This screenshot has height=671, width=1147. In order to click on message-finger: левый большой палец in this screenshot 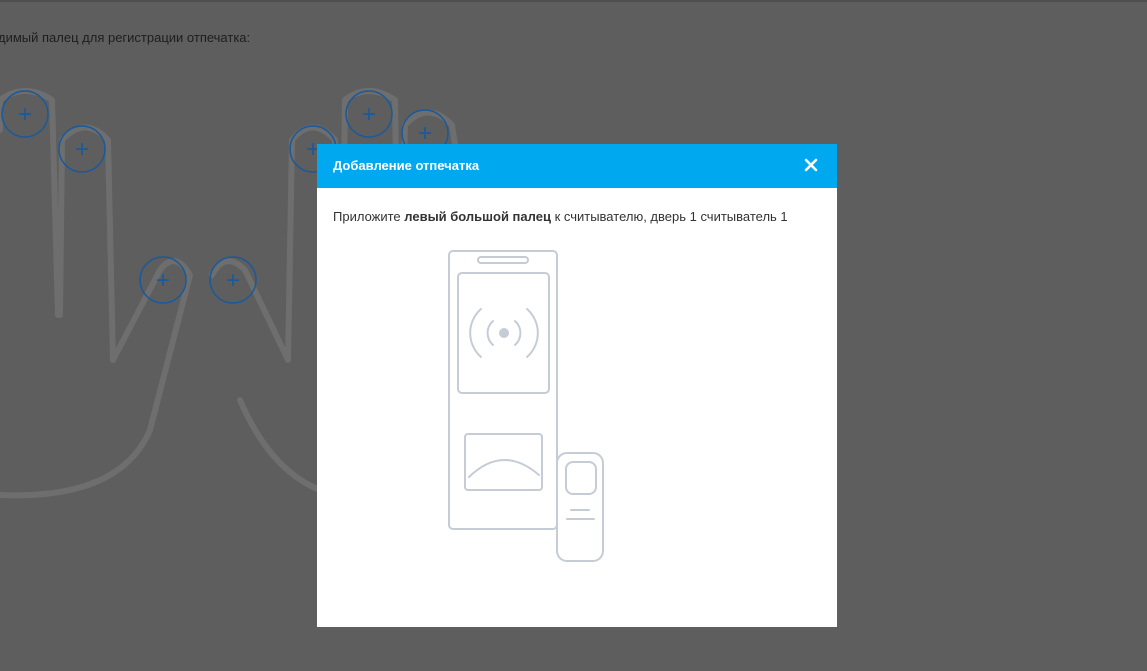, I will do `click(477, 216)`.